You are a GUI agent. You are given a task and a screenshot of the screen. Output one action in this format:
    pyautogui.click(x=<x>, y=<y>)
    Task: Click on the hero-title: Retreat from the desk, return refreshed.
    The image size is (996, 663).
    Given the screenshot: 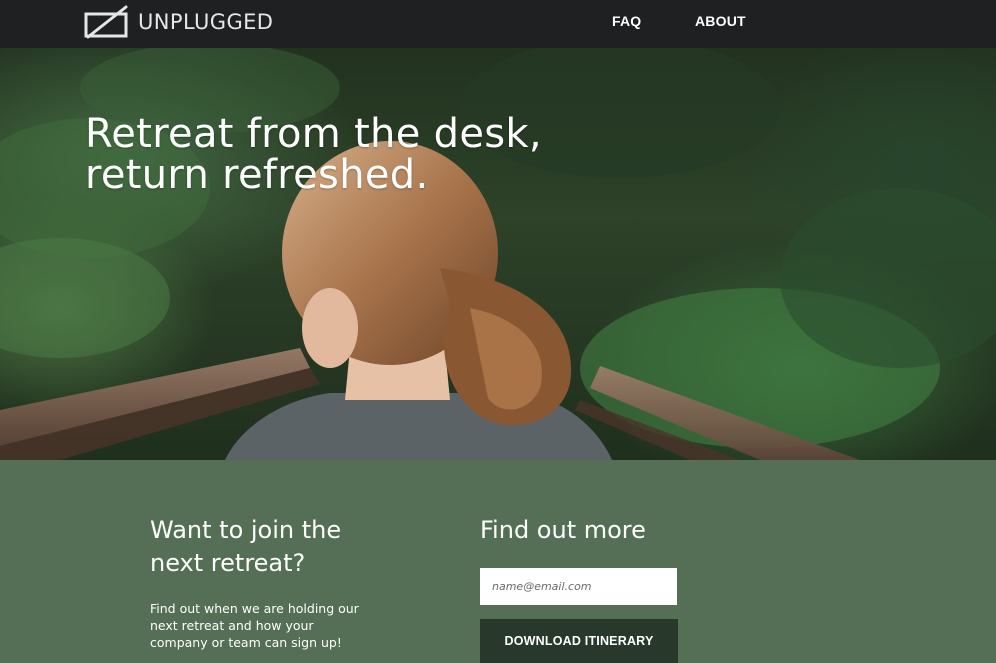 What is the action you would take?
    pyautogui.click(x=345, y=155)
    